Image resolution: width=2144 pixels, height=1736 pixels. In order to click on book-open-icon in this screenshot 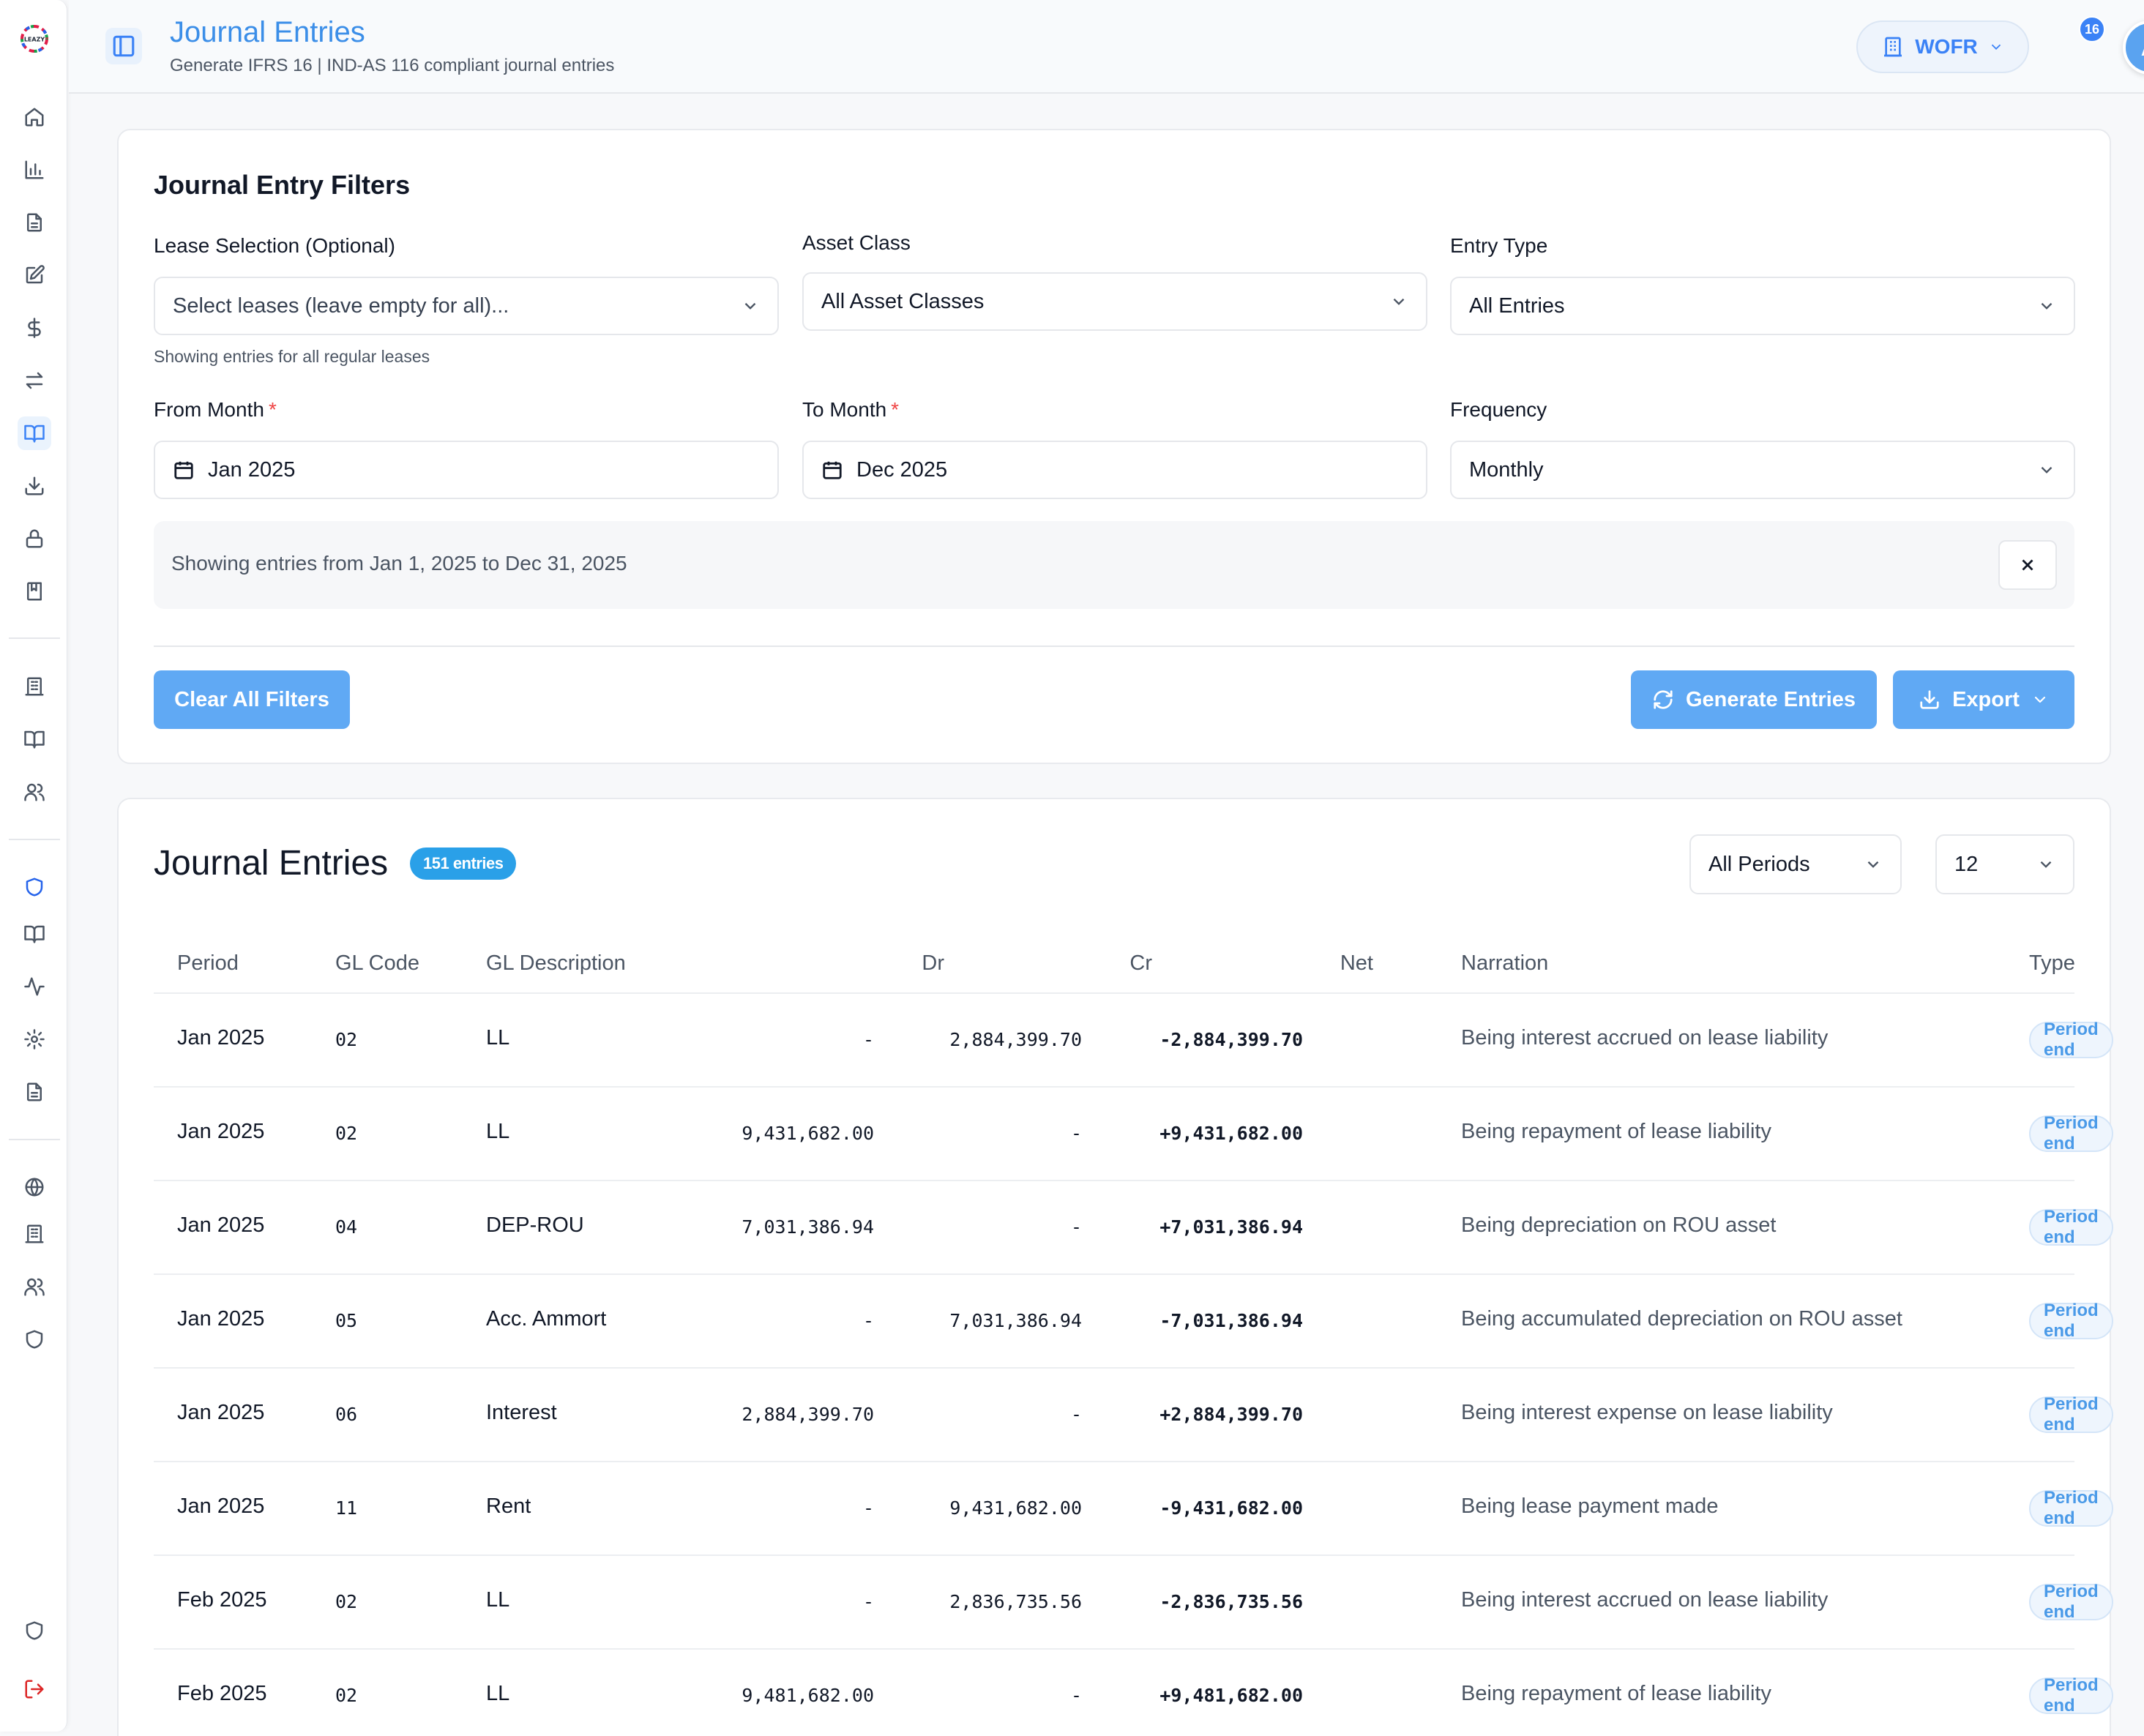, I will do `click(34, 433)`.